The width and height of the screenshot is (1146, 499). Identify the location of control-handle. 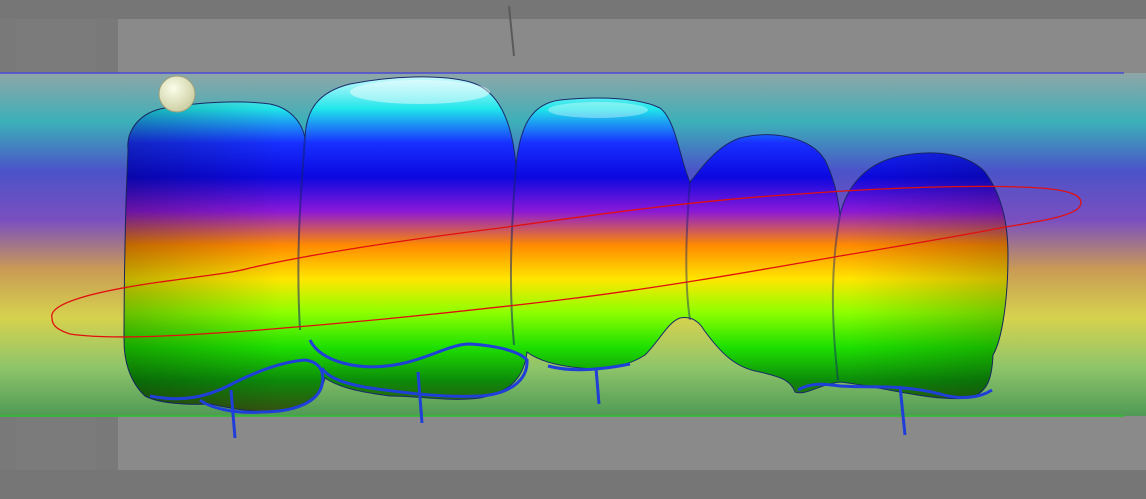
(177, 94).